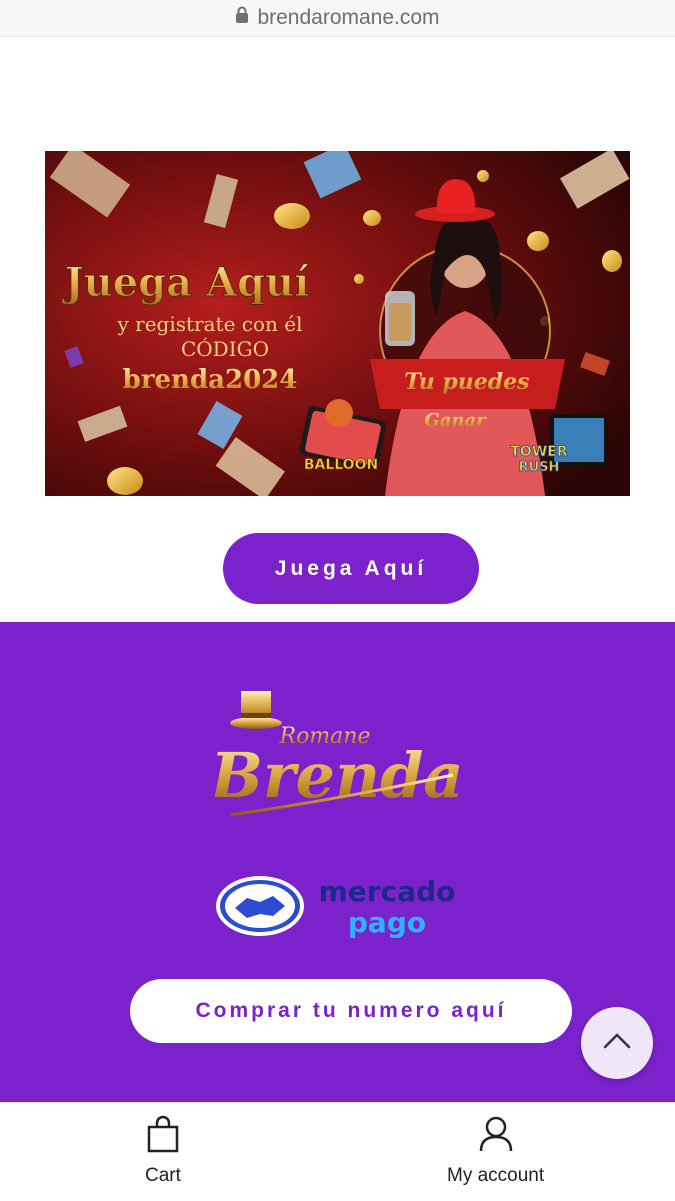 Image resolution: width=675 pixels, height=1201 pixels. I want to click on banner-code: brenda2024, so click(210, 380).